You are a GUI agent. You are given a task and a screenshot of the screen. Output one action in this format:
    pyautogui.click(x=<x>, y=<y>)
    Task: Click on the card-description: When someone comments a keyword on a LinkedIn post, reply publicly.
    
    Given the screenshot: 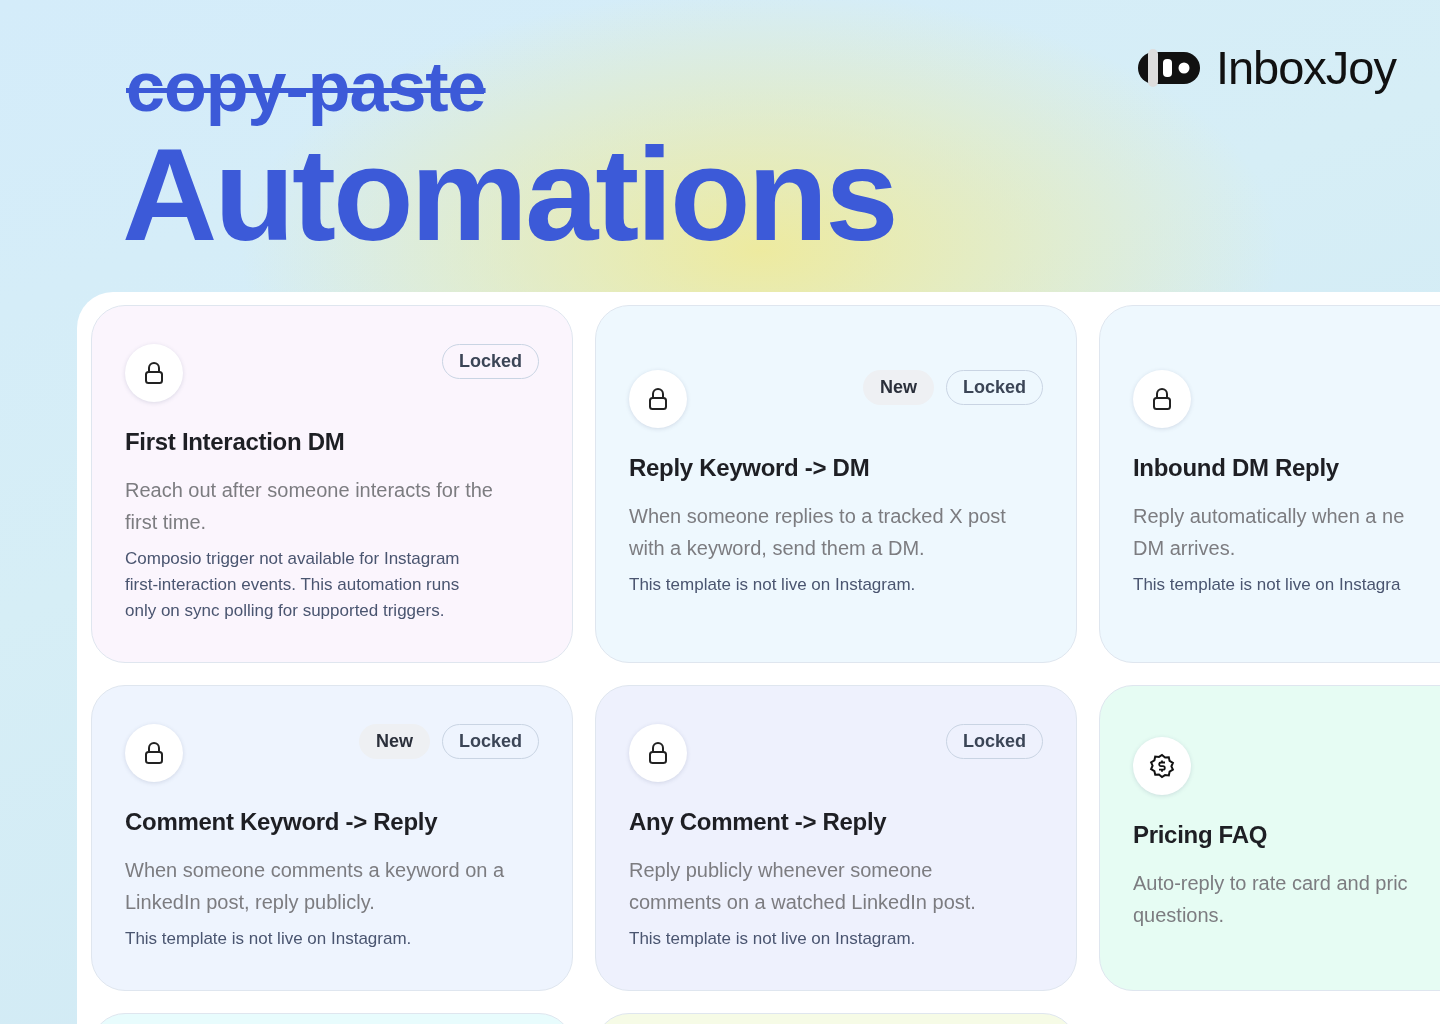 What is the action you would take?
    pyautogui.click(x=315, y=886)
    